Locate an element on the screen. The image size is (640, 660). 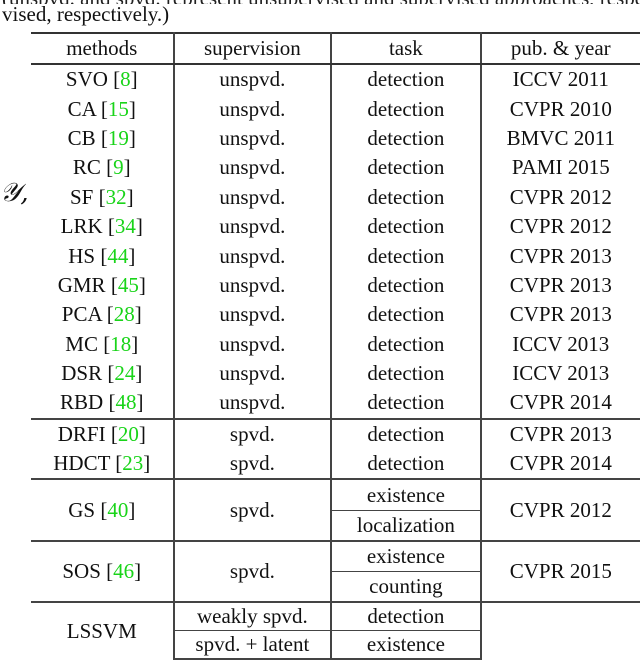
reference-number: 15 is located at coordinates (118, 109).